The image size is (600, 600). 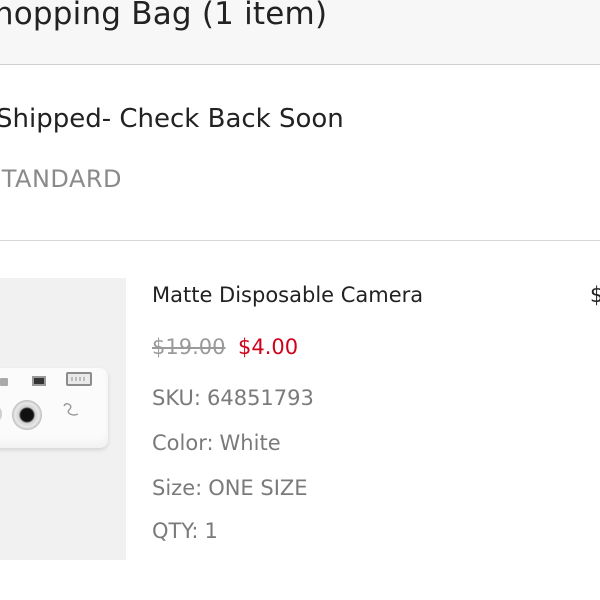 What do you see at coordinates (4, 382) in the screenshot?
I see `camera-button` at bounding box center [4, 382].